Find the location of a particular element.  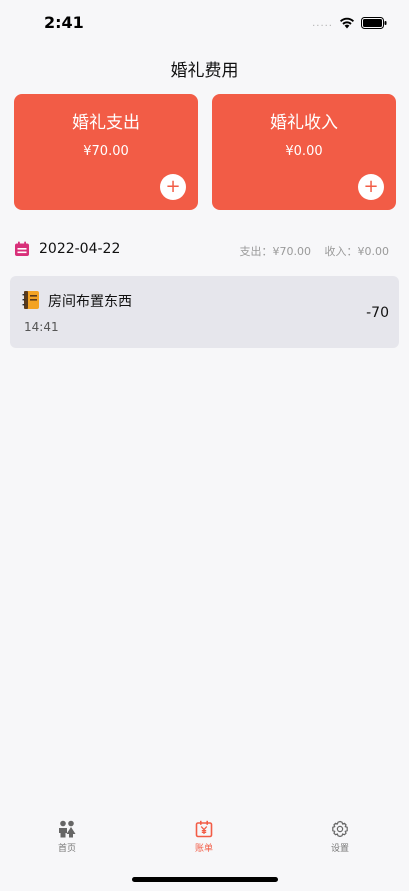

day-header: 2022-04-22 支出：¥70.00 收入：¥0.00 is located at coordinates (201, 250).